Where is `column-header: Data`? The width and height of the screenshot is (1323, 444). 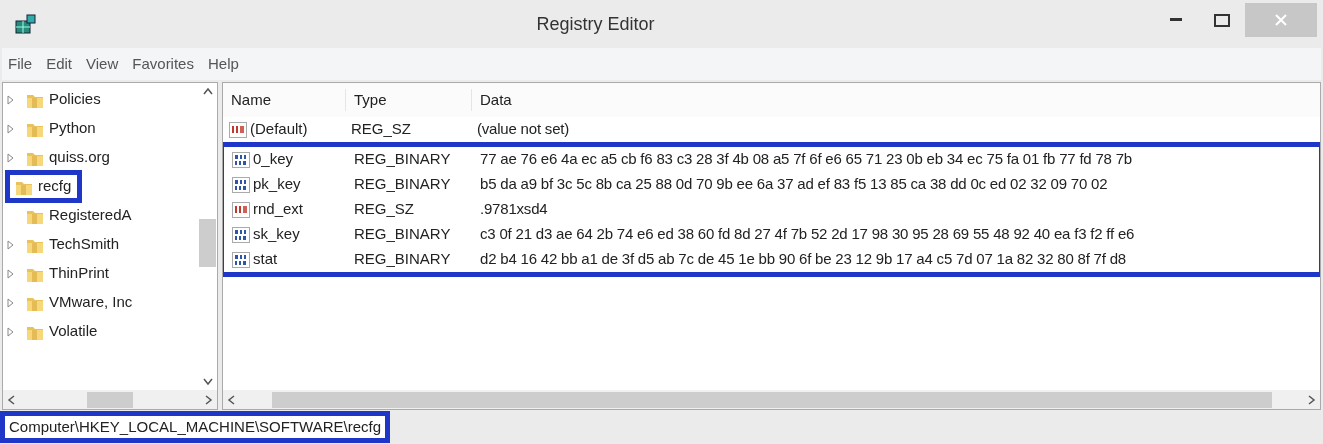
column-header: Data is located at coordinates (895, 100).